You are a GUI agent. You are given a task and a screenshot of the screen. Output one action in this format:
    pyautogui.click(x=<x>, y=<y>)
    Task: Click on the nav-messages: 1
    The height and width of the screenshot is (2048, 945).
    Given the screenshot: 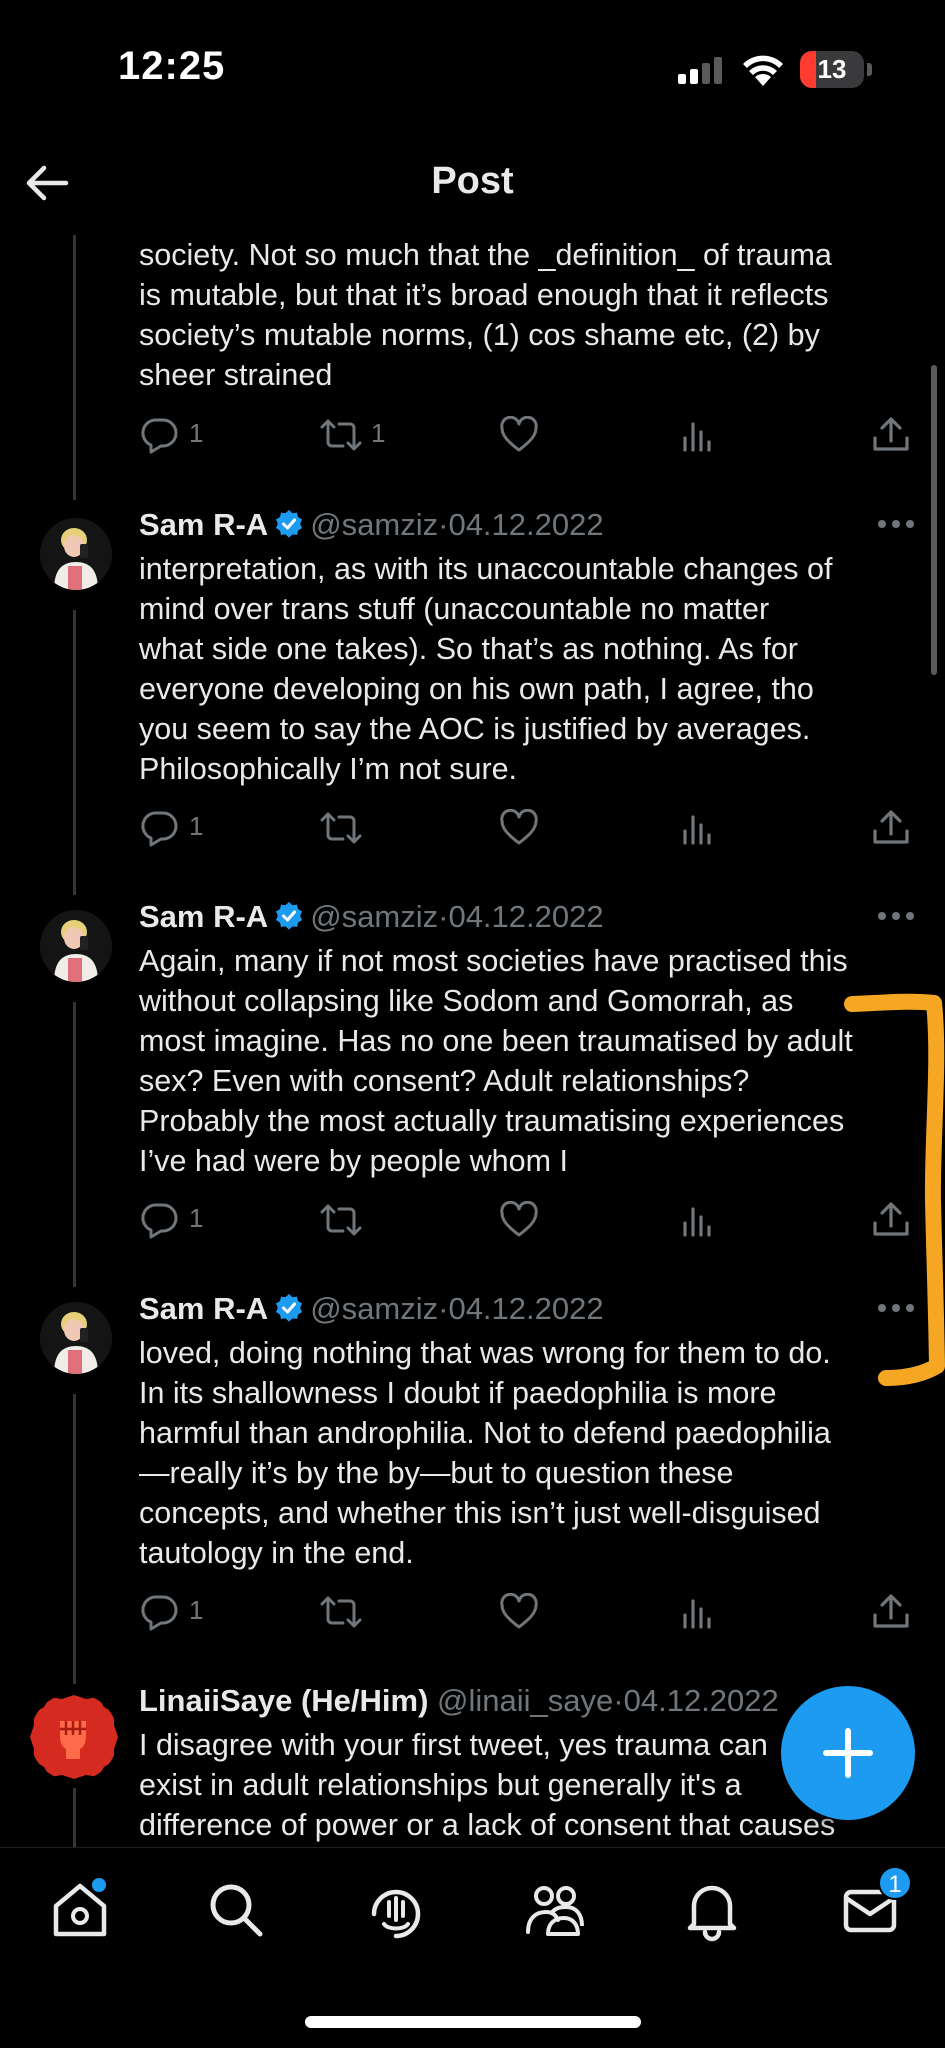 What is the action you would take?
    pyautogui.click(x=875, y=1904)
    